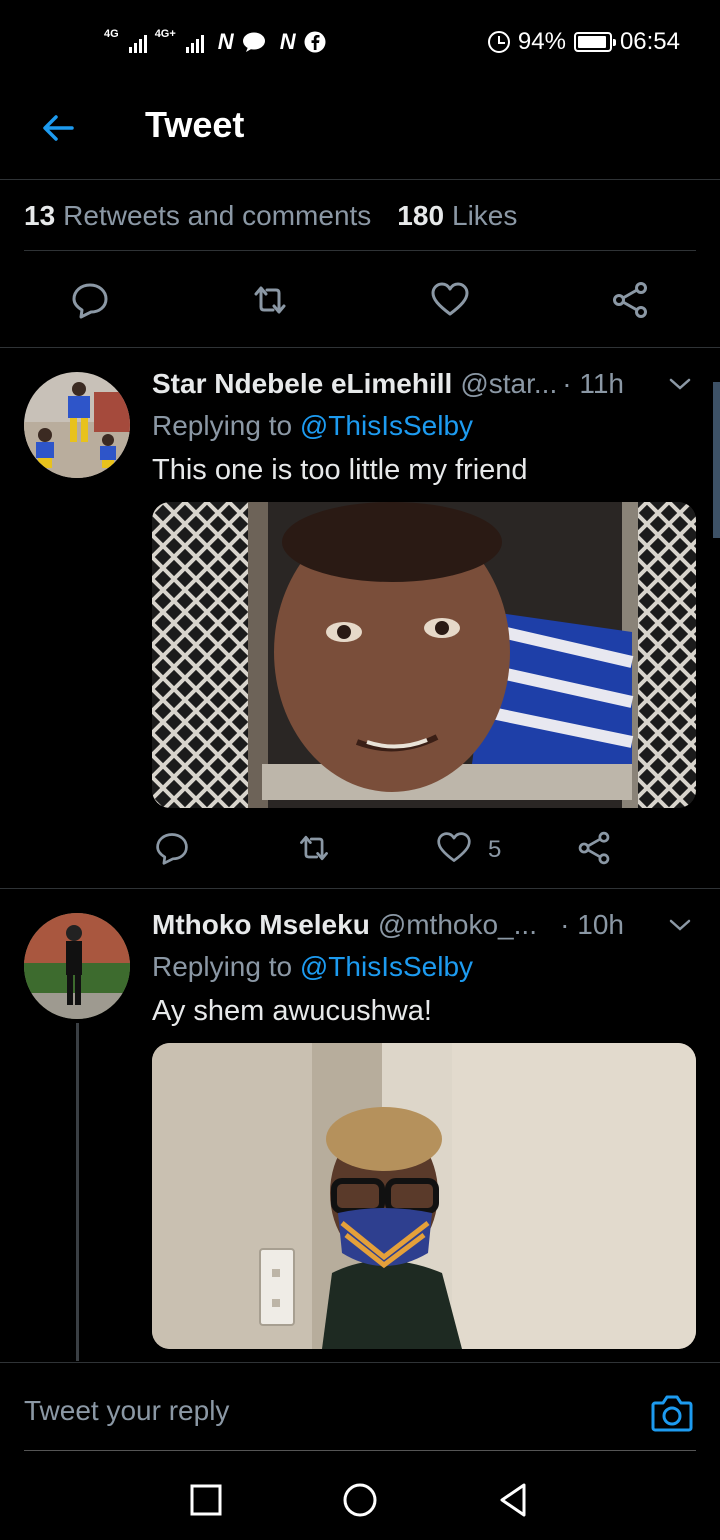 This screenshot has height=1540, width=720. I want to click on like-count: 5, so click(495, 849).